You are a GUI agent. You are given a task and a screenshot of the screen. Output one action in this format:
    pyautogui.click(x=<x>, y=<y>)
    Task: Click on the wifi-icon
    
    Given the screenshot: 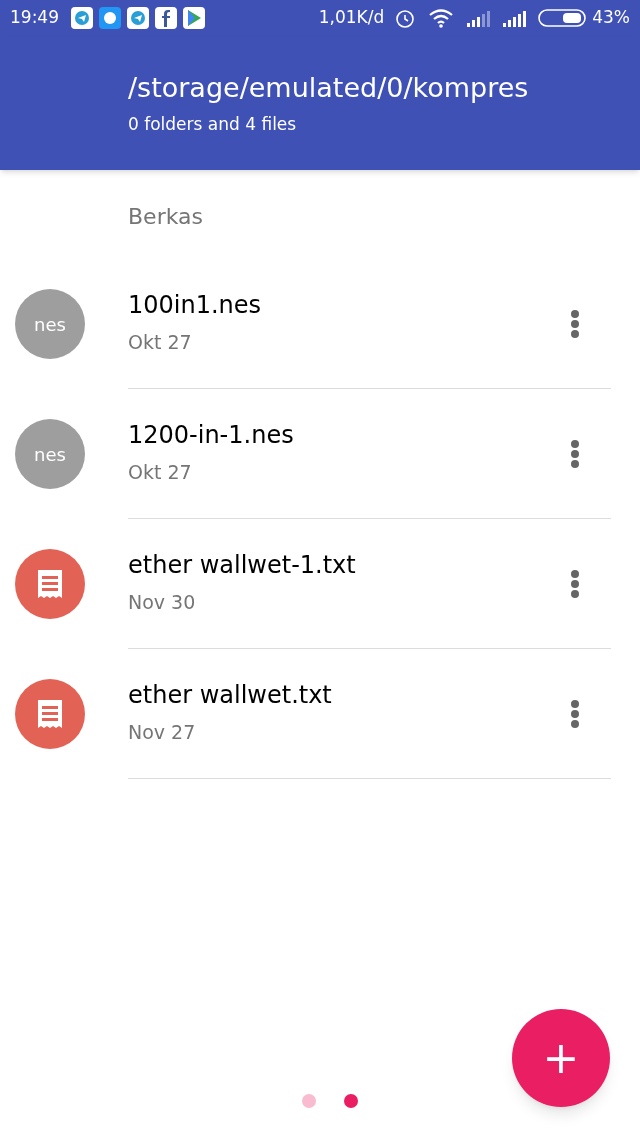 What is the action you would take?
    pyautogui.click(x=441, y=18)
    